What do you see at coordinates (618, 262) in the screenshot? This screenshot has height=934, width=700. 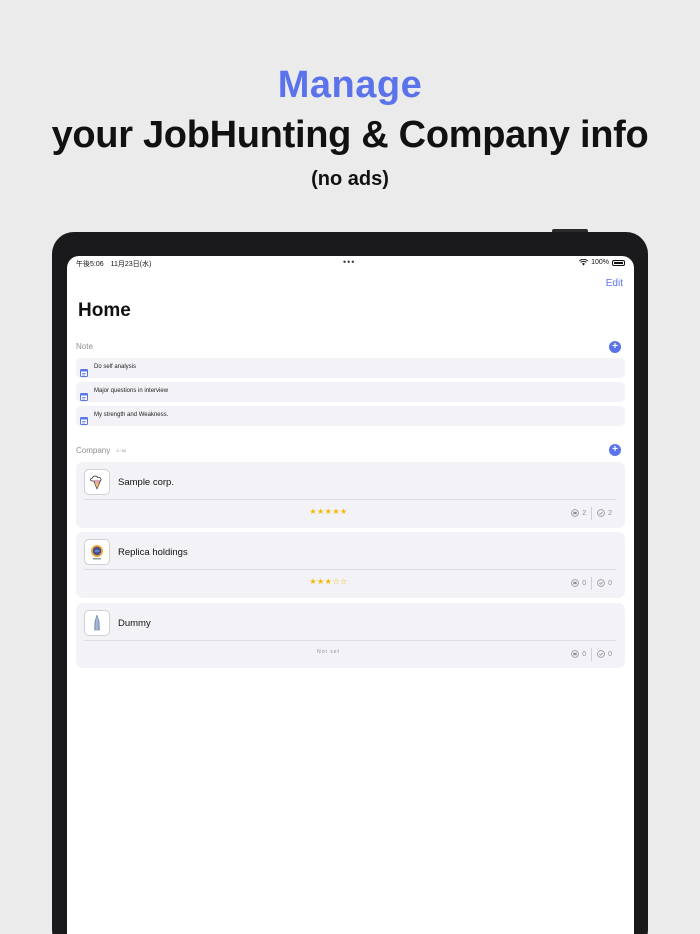 I see `battery-icon` at bounding box center [618, 262].